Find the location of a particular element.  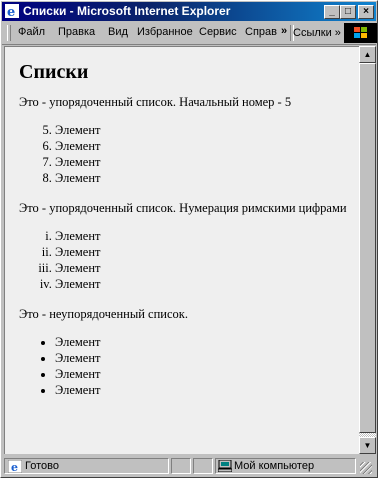

windows-logo-icon is located at coordinates (360, 33).